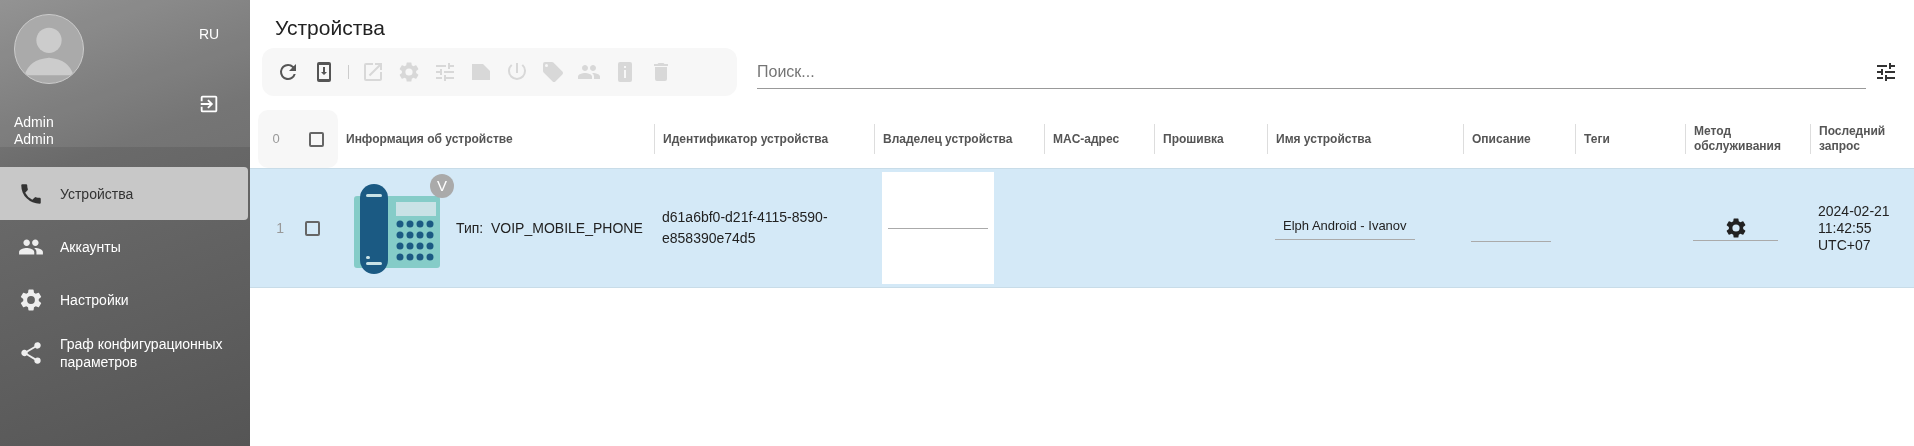 This screenshot has height=446, width=1914. What do you see at coordinates (330, 28) in the screenshot?
I see `page-title: Устройства` at bounding box center [330, 28].